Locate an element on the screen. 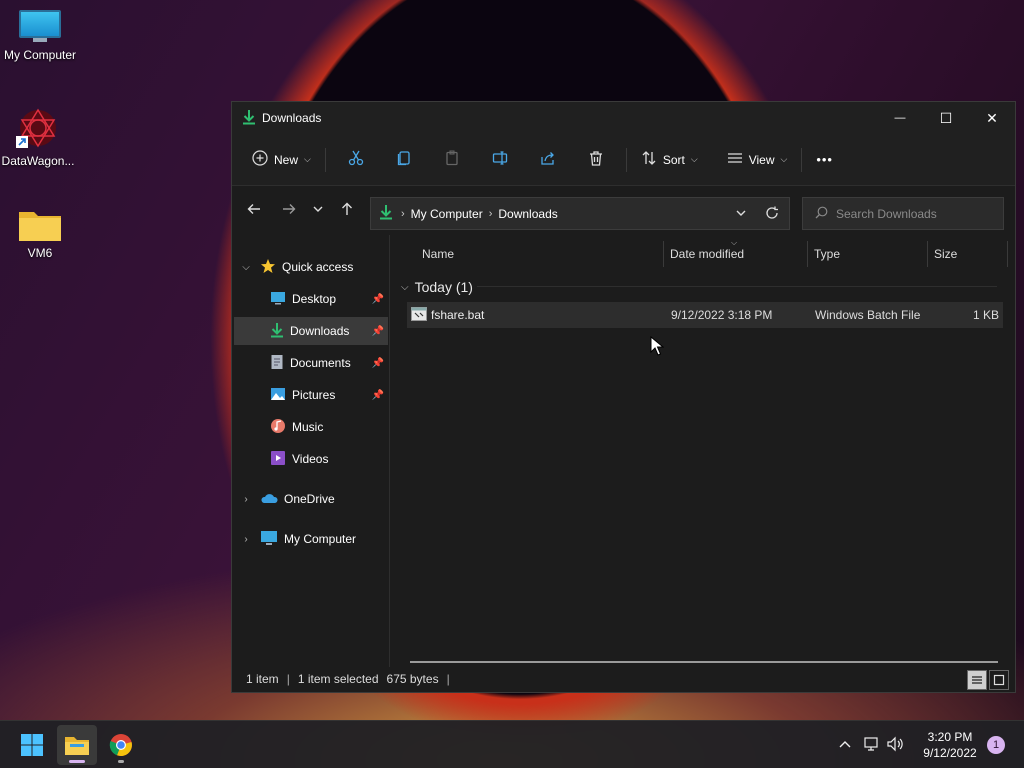 This screenshot has height=768, width=1024. horizontal-scrollbar is located at coordinates (704, 662).